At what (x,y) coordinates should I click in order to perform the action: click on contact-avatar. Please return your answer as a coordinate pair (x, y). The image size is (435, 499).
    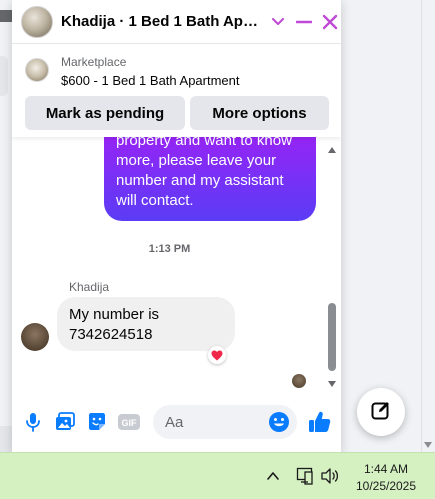
    Looking at the image, I should click on (37, 21).